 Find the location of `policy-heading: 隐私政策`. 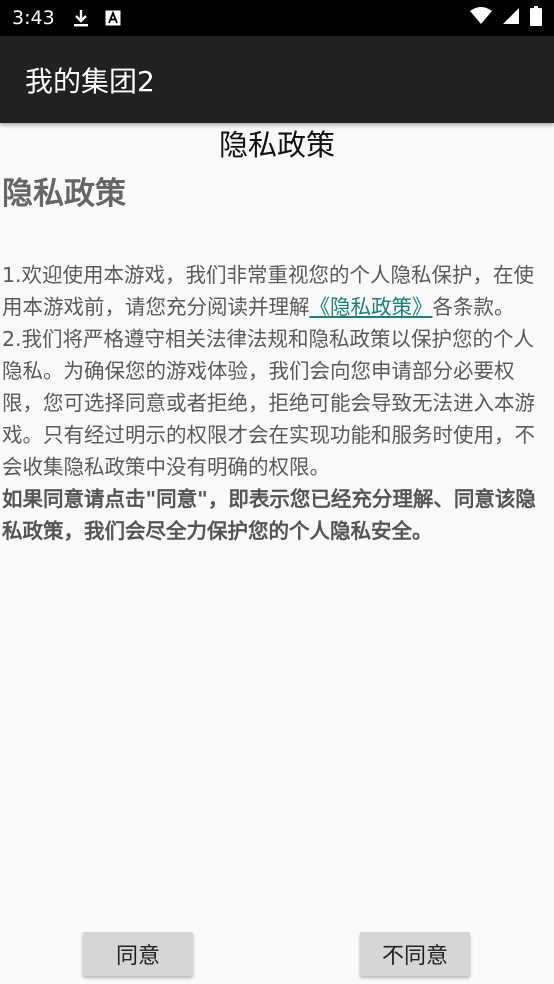

policy-heading: 隐私政策 is located at coordinates (64, 194).